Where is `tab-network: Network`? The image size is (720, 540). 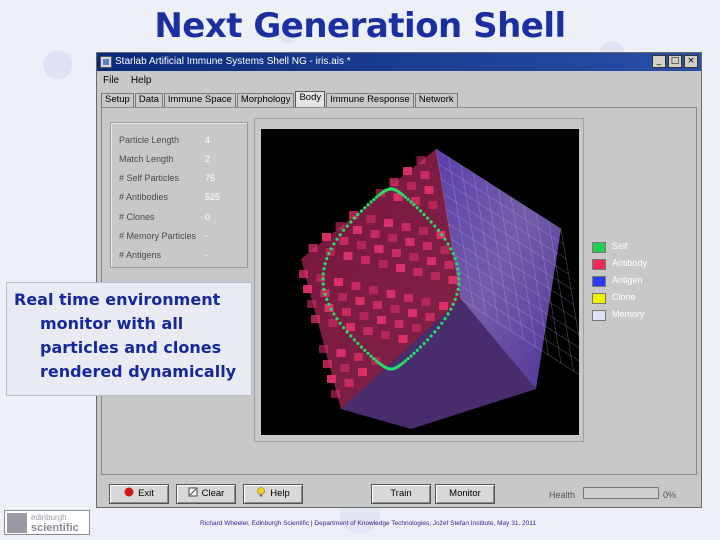 tab-network: Network is located at coordinates (436, 100).